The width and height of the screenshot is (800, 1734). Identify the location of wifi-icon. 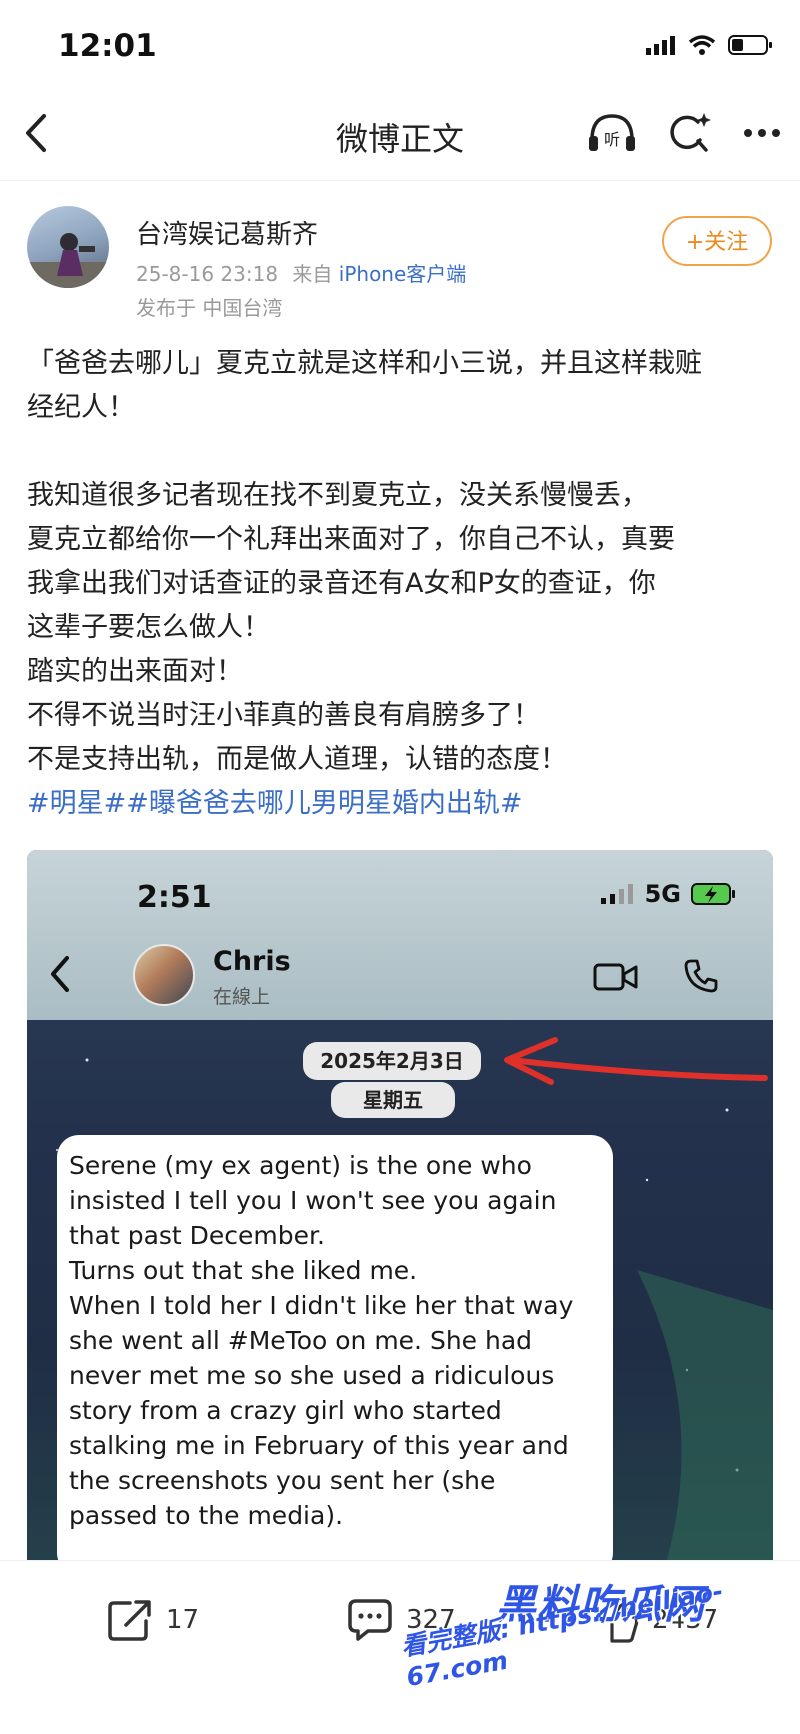
(702, 45).